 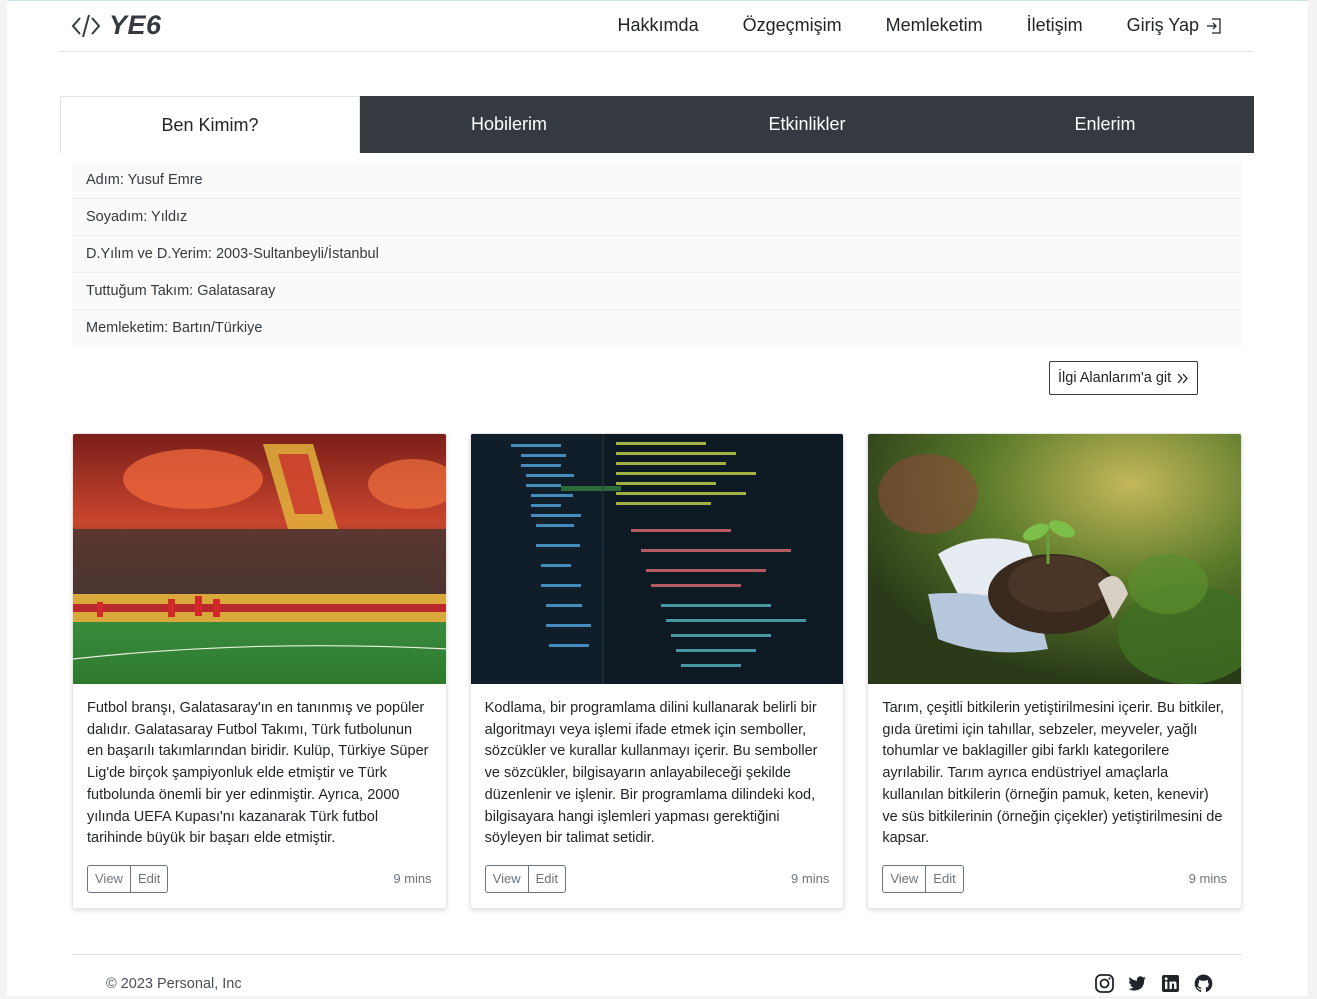 I want to click on interests-button: İlgi Alanlarım'a git, so click(x=1124, y=378).